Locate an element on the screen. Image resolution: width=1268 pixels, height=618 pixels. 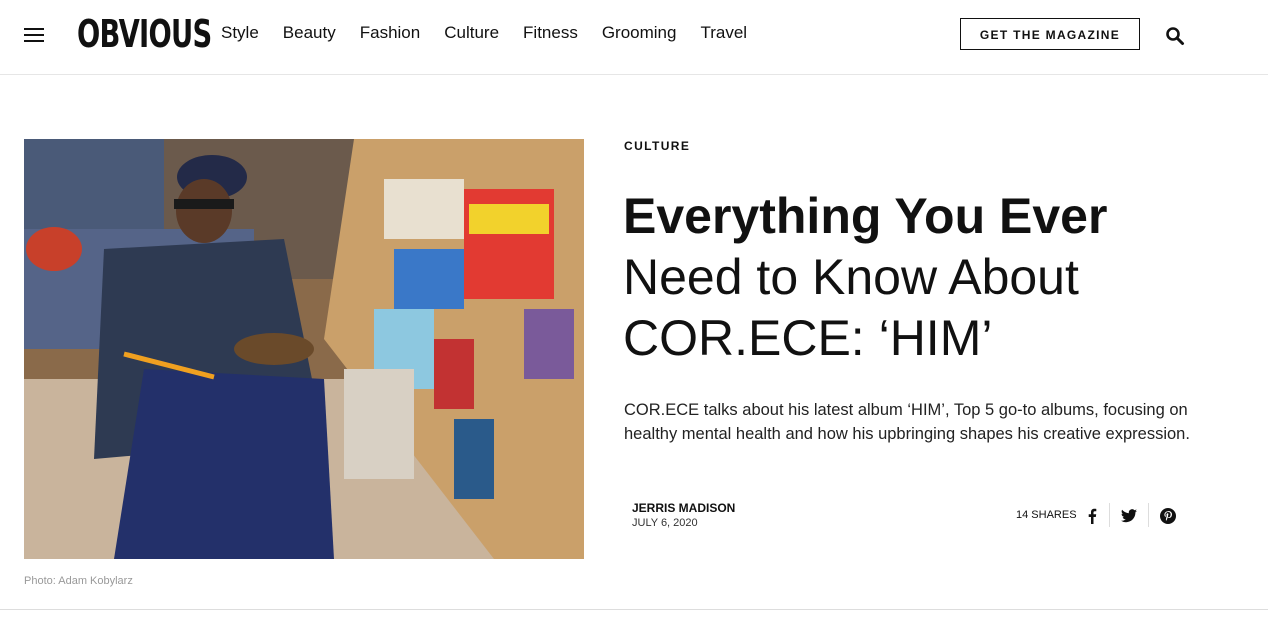
nav-item-fitness: Fitness is located at coordinates (550, 33).